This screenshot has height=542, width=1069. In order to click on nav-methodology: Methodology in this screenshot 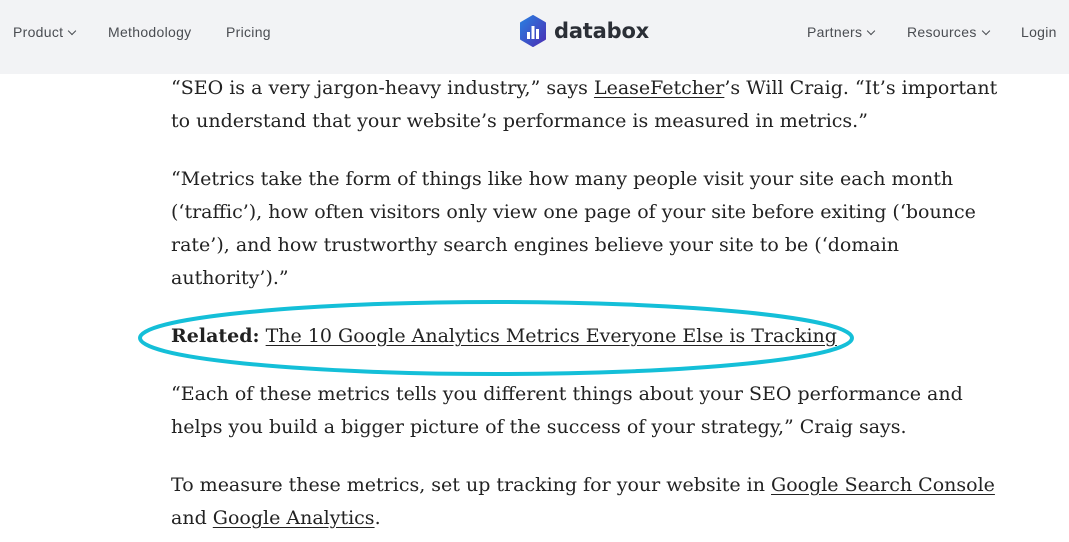, I will do `click(149, 32)`.